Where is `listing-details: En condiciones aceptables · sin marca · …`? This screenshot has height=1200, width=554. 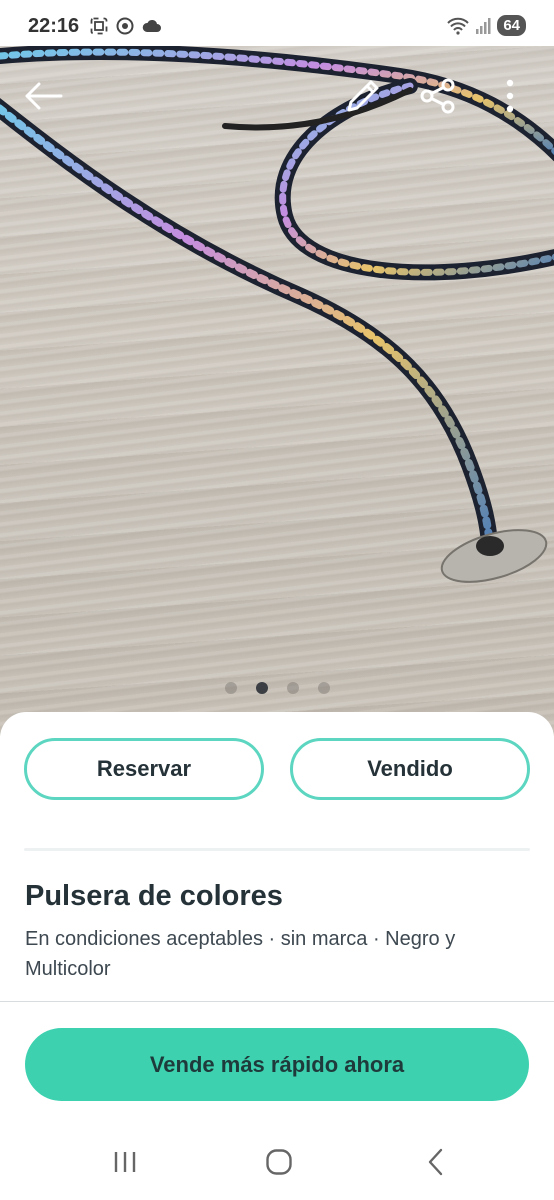
listing-details: En condiciones aceptables · sin marca · … is located at coordinates (240, 954).